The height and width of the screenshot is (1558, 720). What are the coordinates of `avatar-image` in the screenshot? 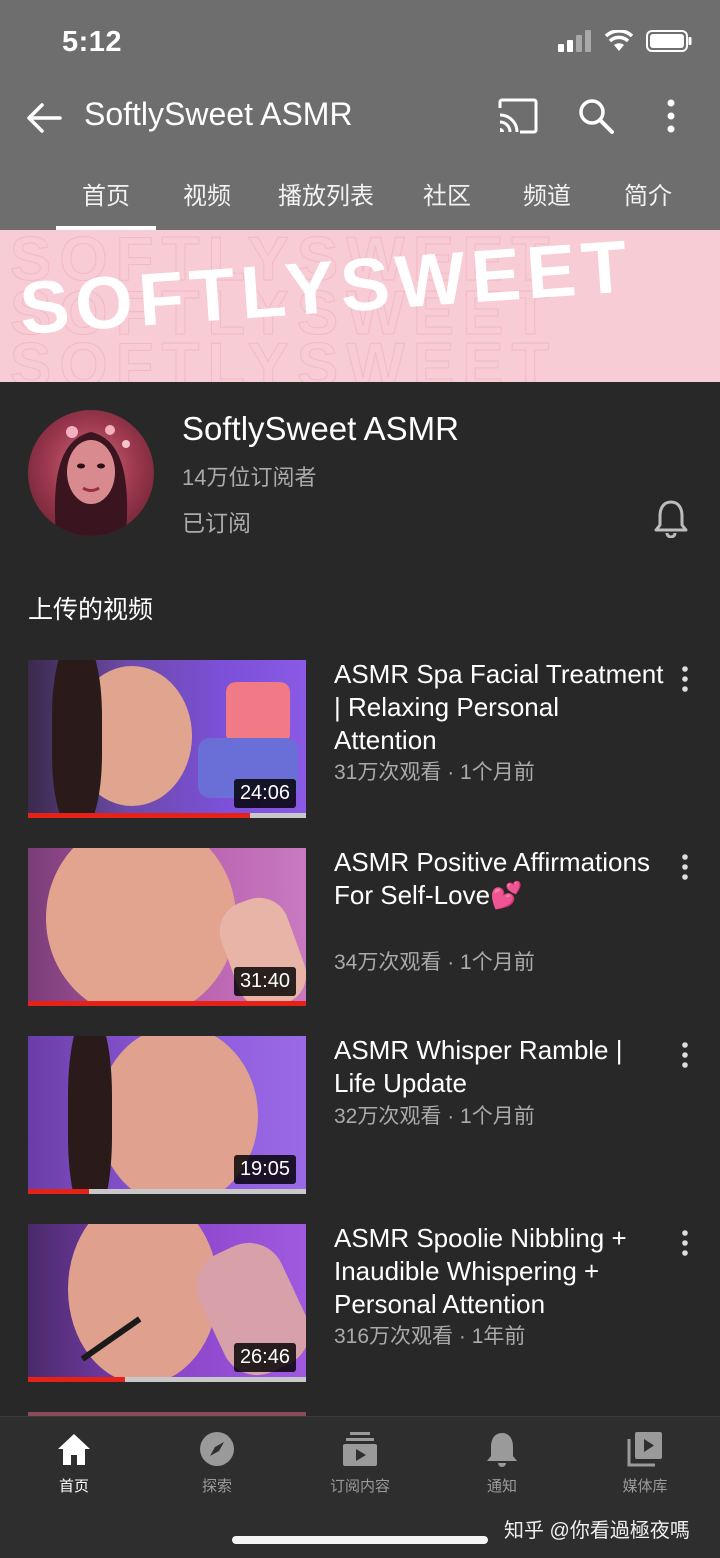 It's located at (92, 480).